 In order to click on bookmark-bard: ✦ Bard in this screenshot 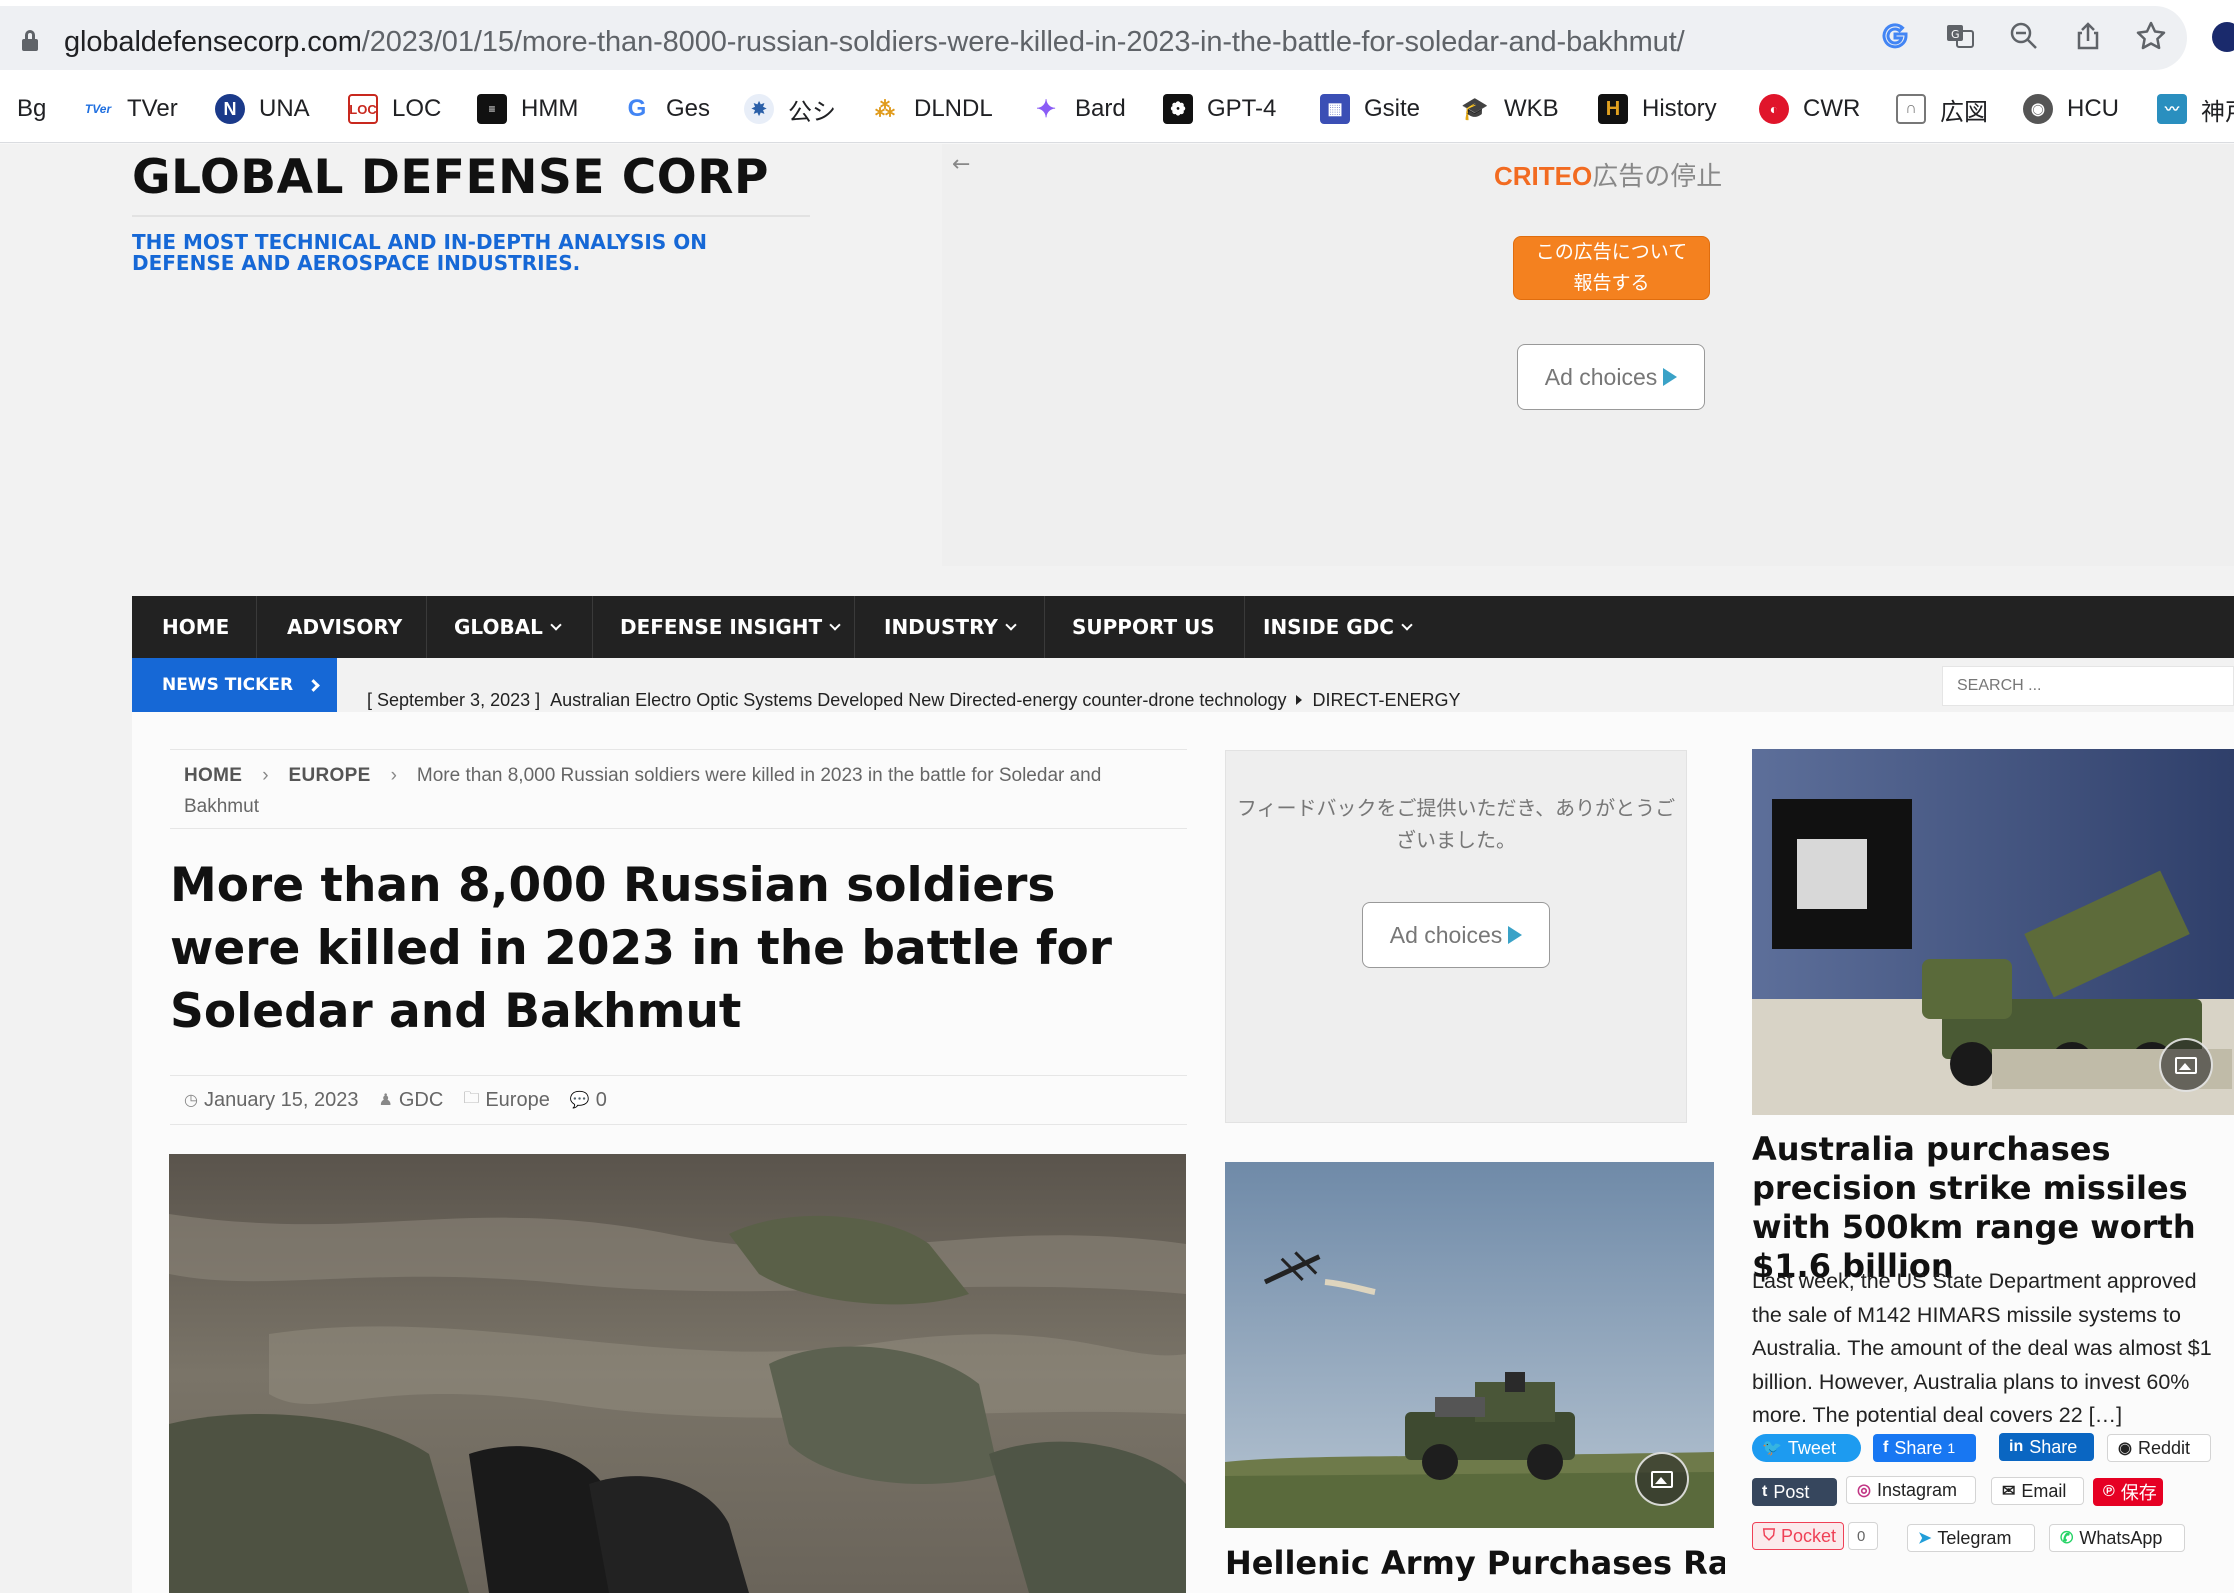, I will do `click(1078, 109)`.